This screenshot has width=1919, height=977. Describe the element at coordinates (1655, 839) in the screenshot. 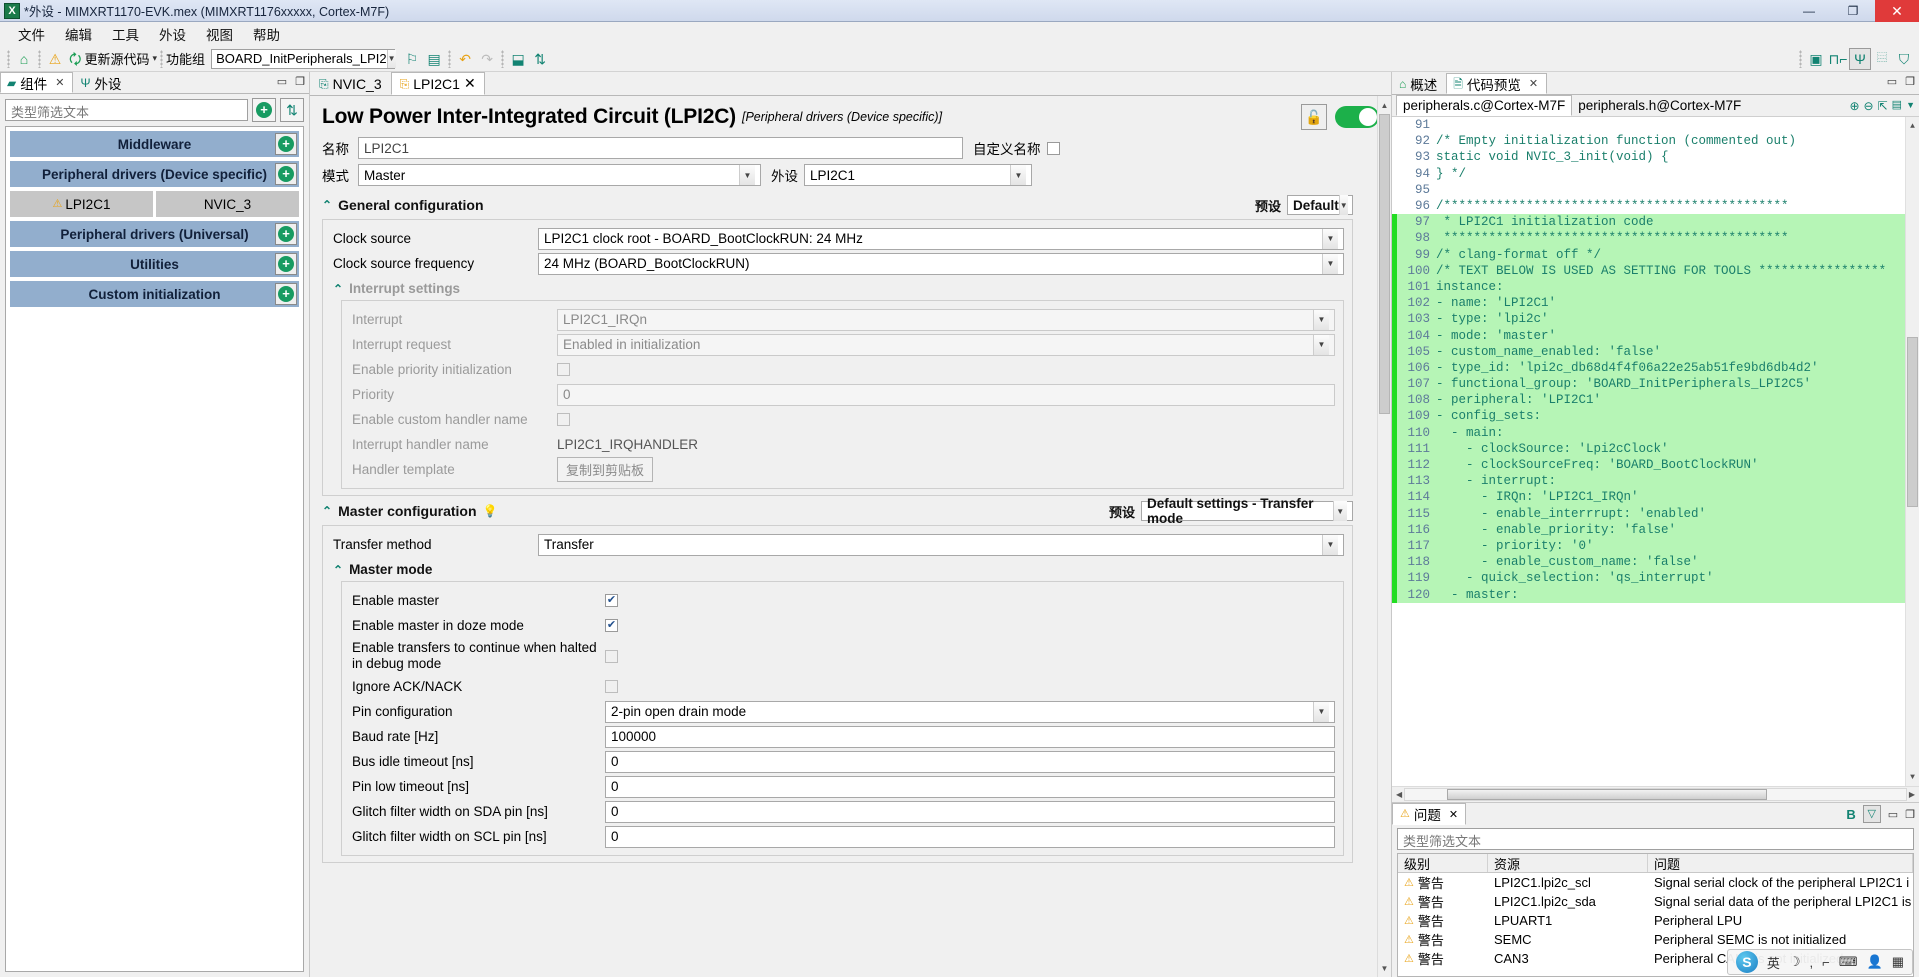

I see `problems-filter-input: 类型筛选文本` at that location.